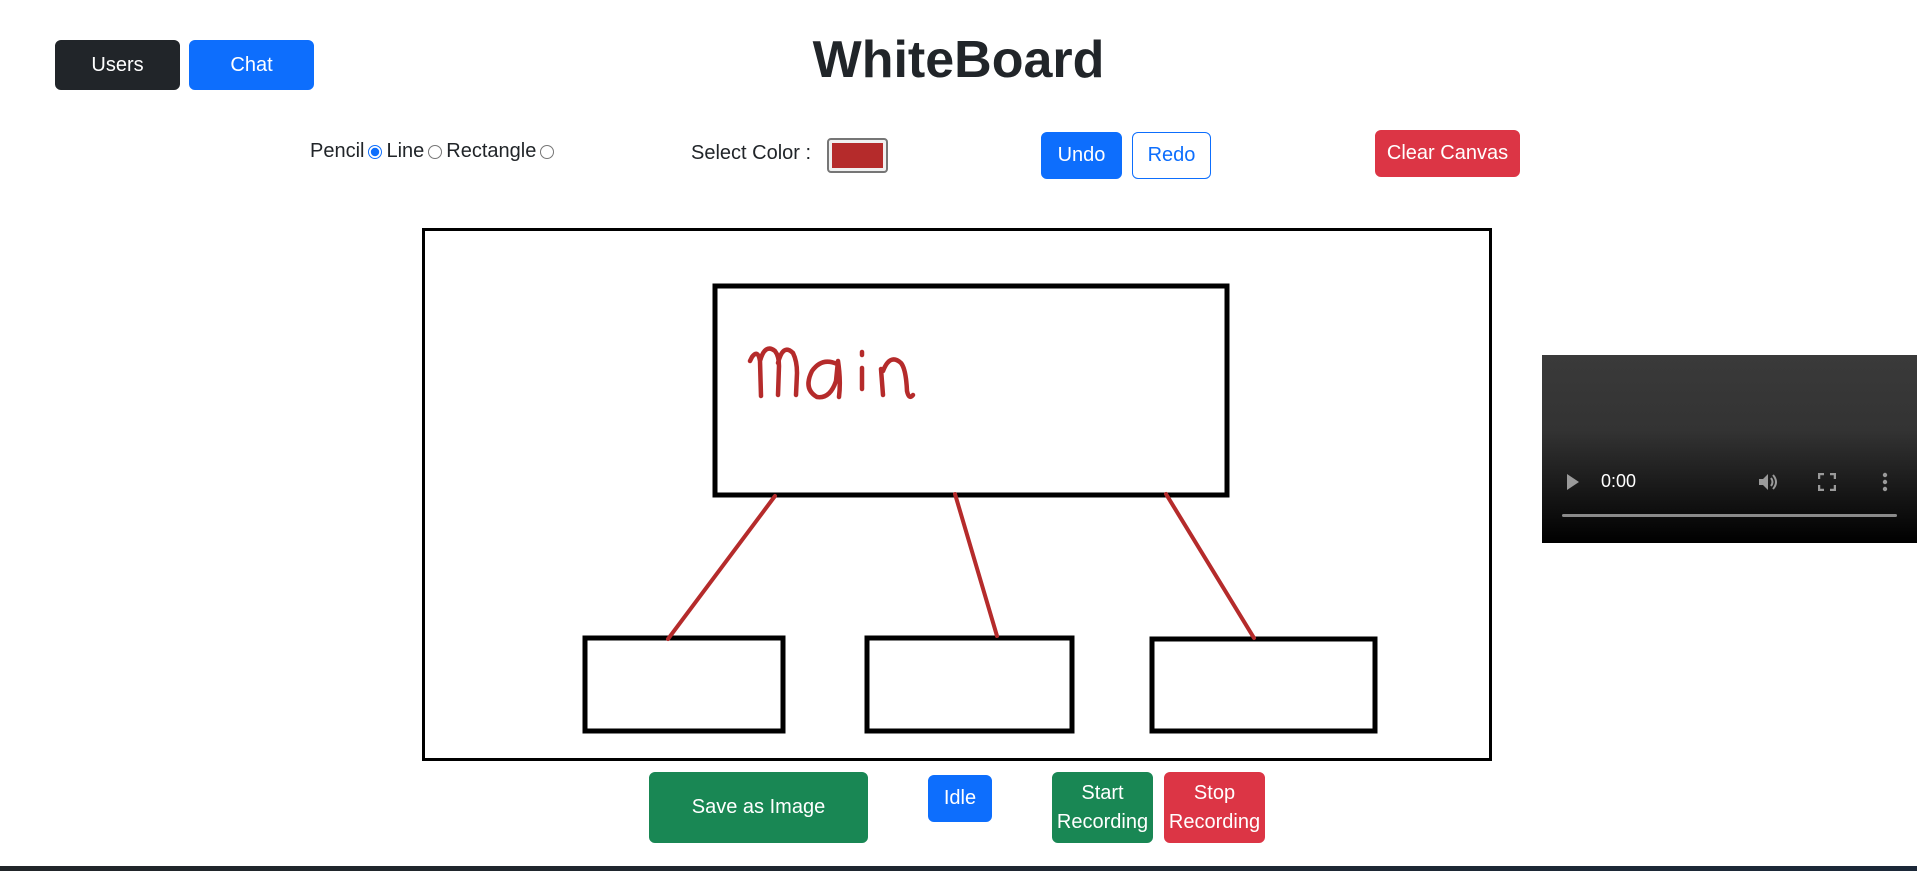  What do you see at coordinates (1769, 482) in the screenshot?
I see `volume-icon` at bounding box center [1769, 482].